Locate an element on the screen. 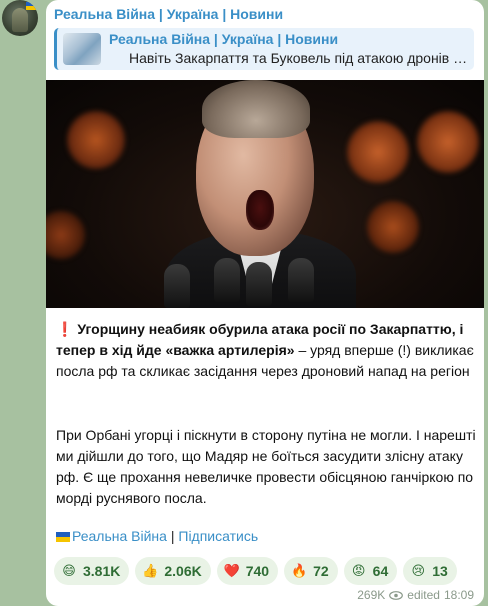  reaction-heart: ❤️ 740 is located at coordinates (247, 571).